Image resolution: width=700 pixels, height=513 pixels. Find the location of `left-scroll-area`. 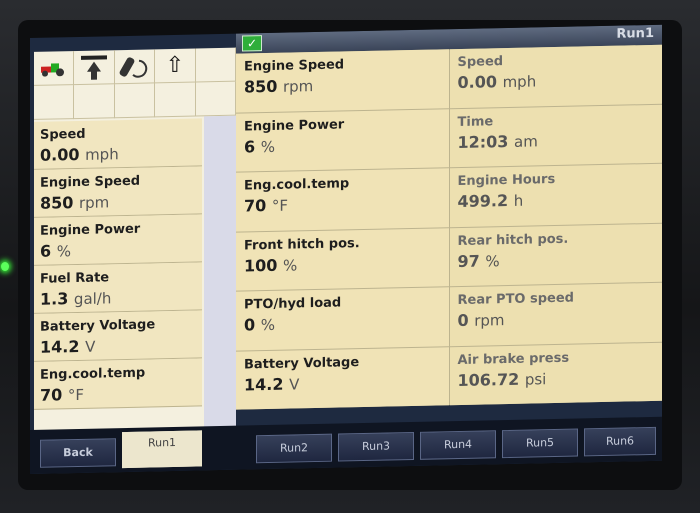

left-scroll-area is located at coordinates (220, 278).